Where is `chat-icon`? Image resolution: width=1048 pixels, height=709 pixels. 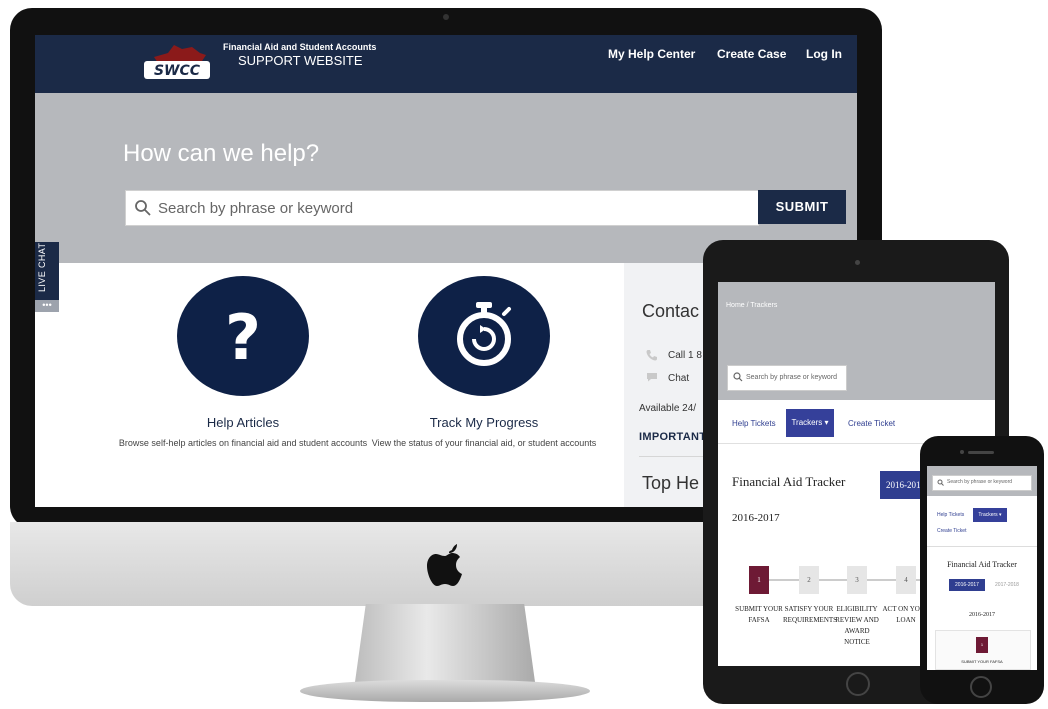
chat-icon is located at coordinates (652, 377).